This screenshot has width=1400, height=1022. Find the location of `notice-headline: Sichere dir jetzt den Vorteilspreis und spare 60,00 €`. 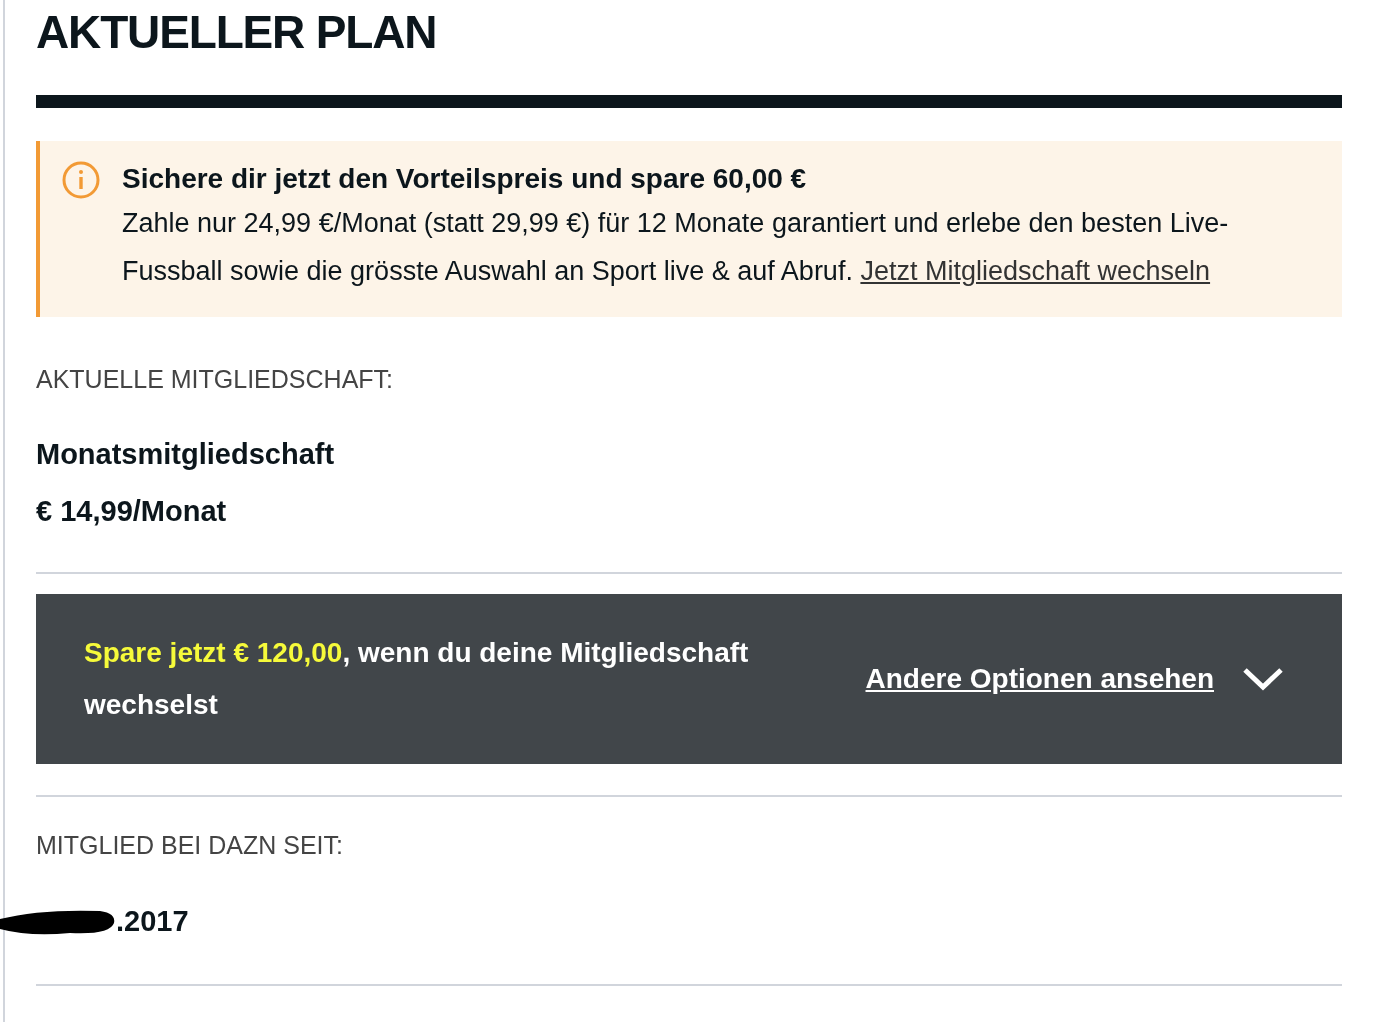

notice-headline: Sichere dir jetzt den Vorteilspreis und spare 60,00 € is located at coordinates (465, 179).